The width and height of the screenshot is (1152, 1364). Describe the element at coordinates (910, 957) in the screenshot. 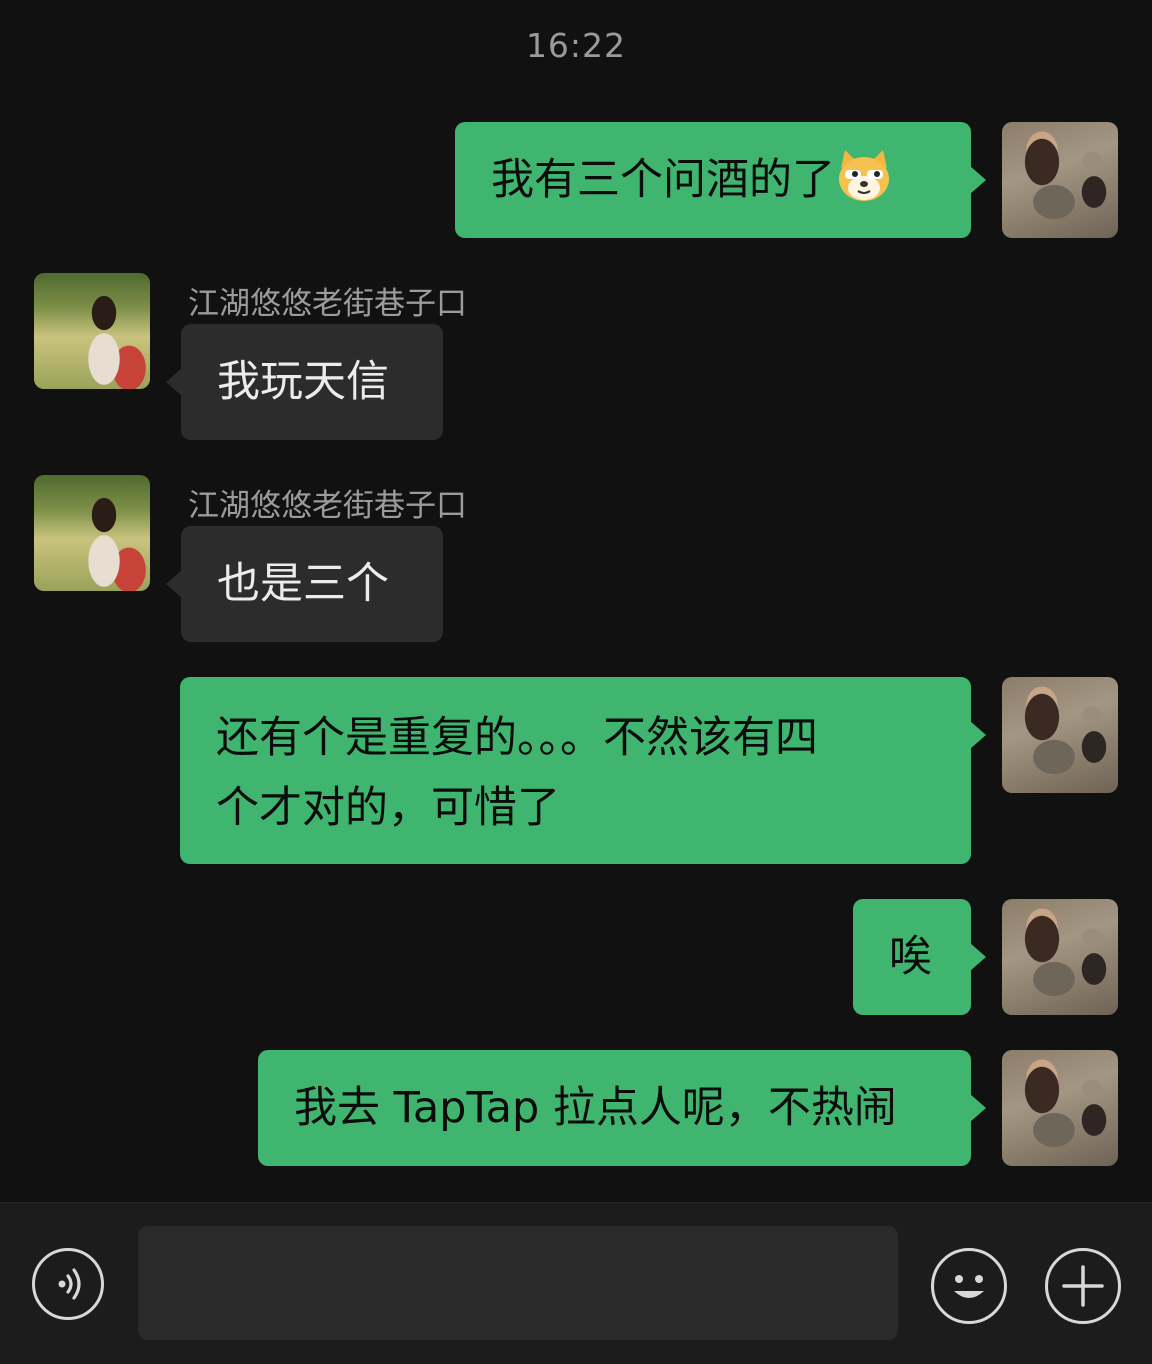

I see `message-text: 唉` at that location.